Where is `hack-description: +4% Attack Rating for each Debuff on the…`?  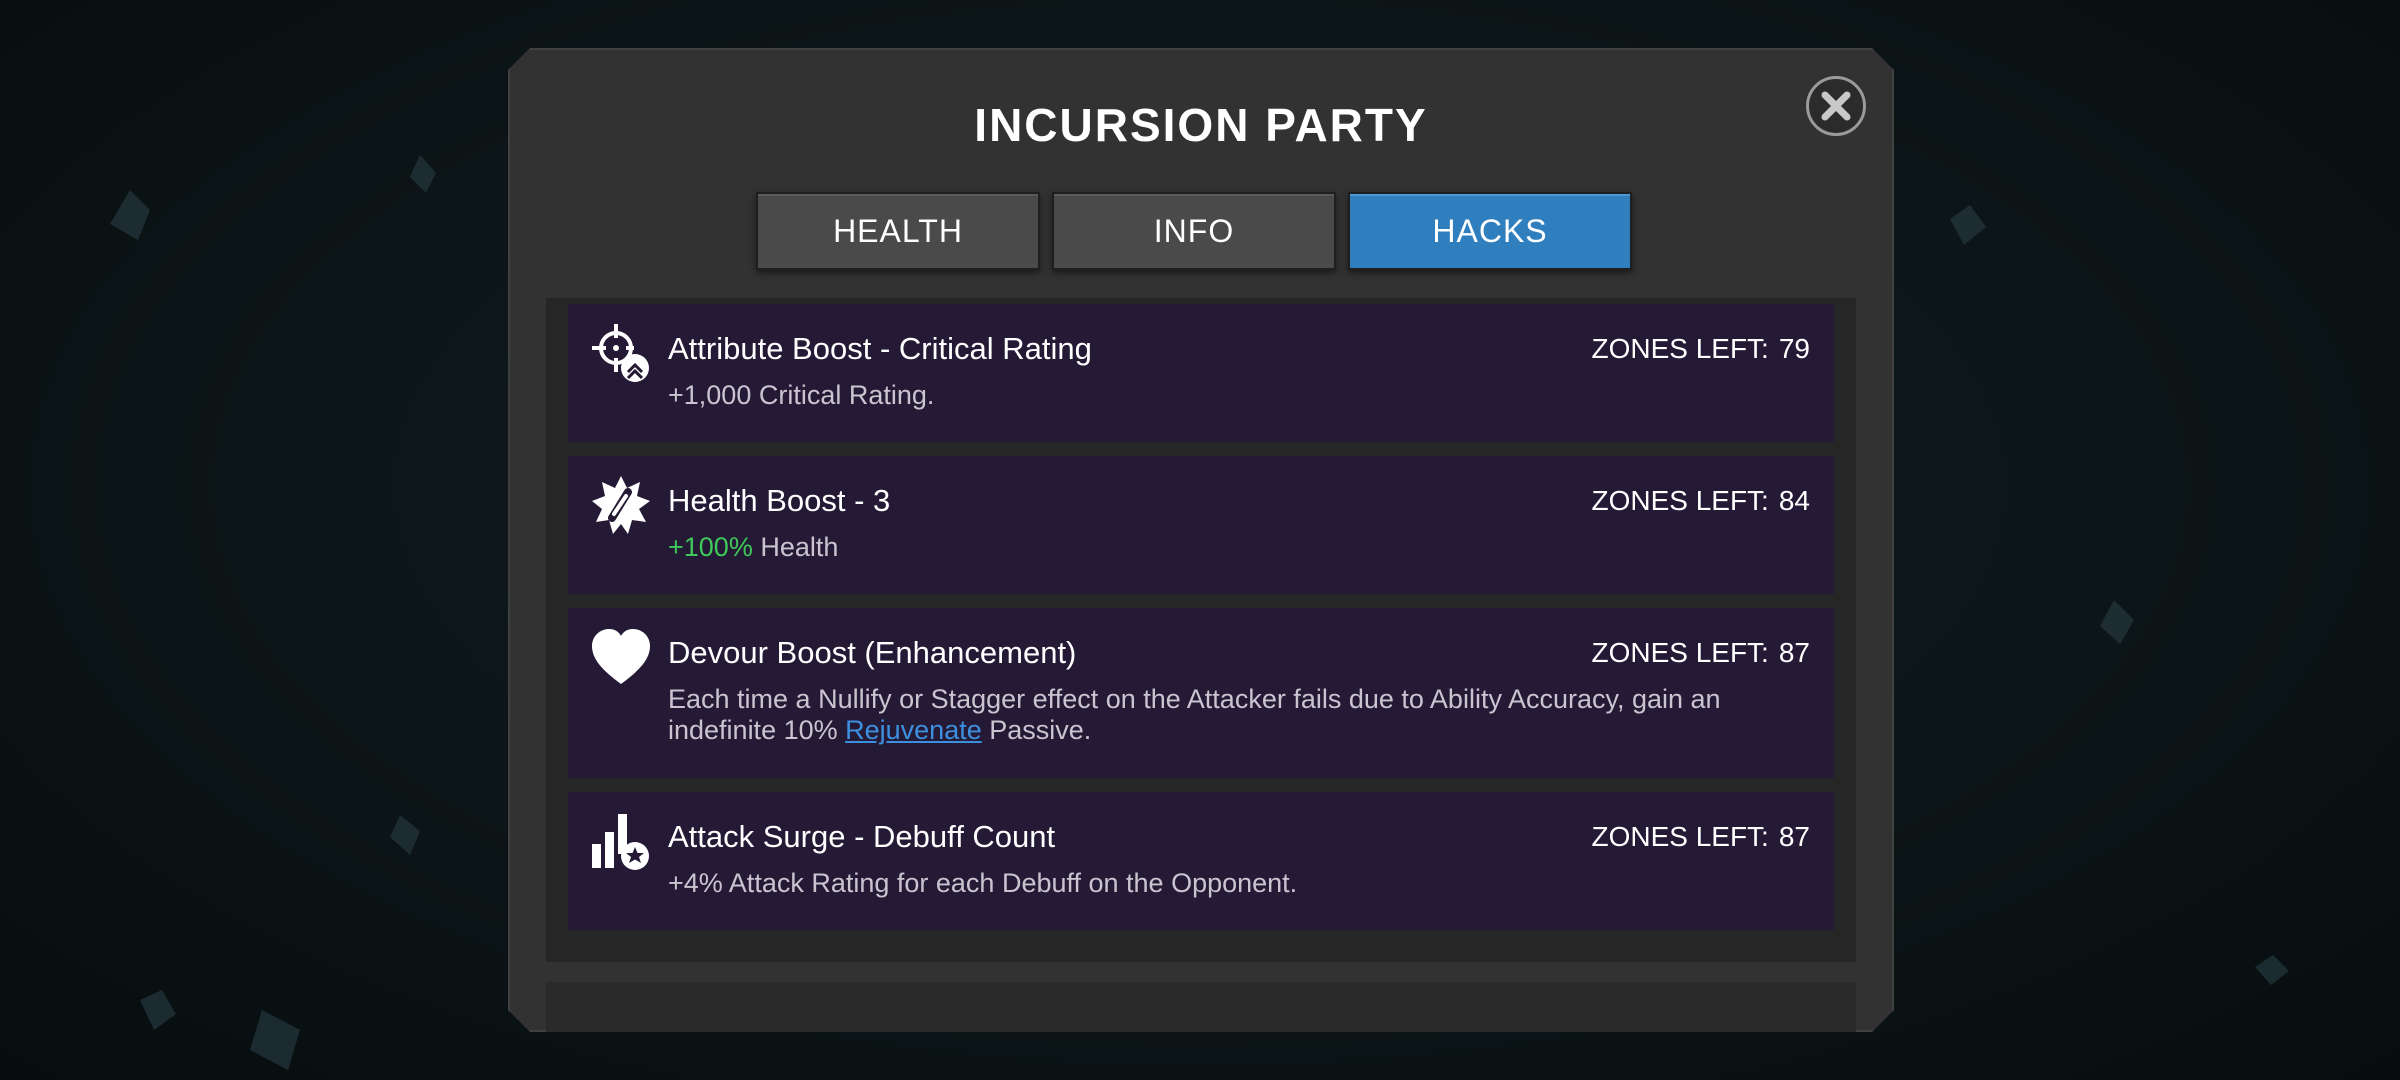 hack-description: +4% Attack Rating for each Debuff on the… is located at coordinates (983, 883).